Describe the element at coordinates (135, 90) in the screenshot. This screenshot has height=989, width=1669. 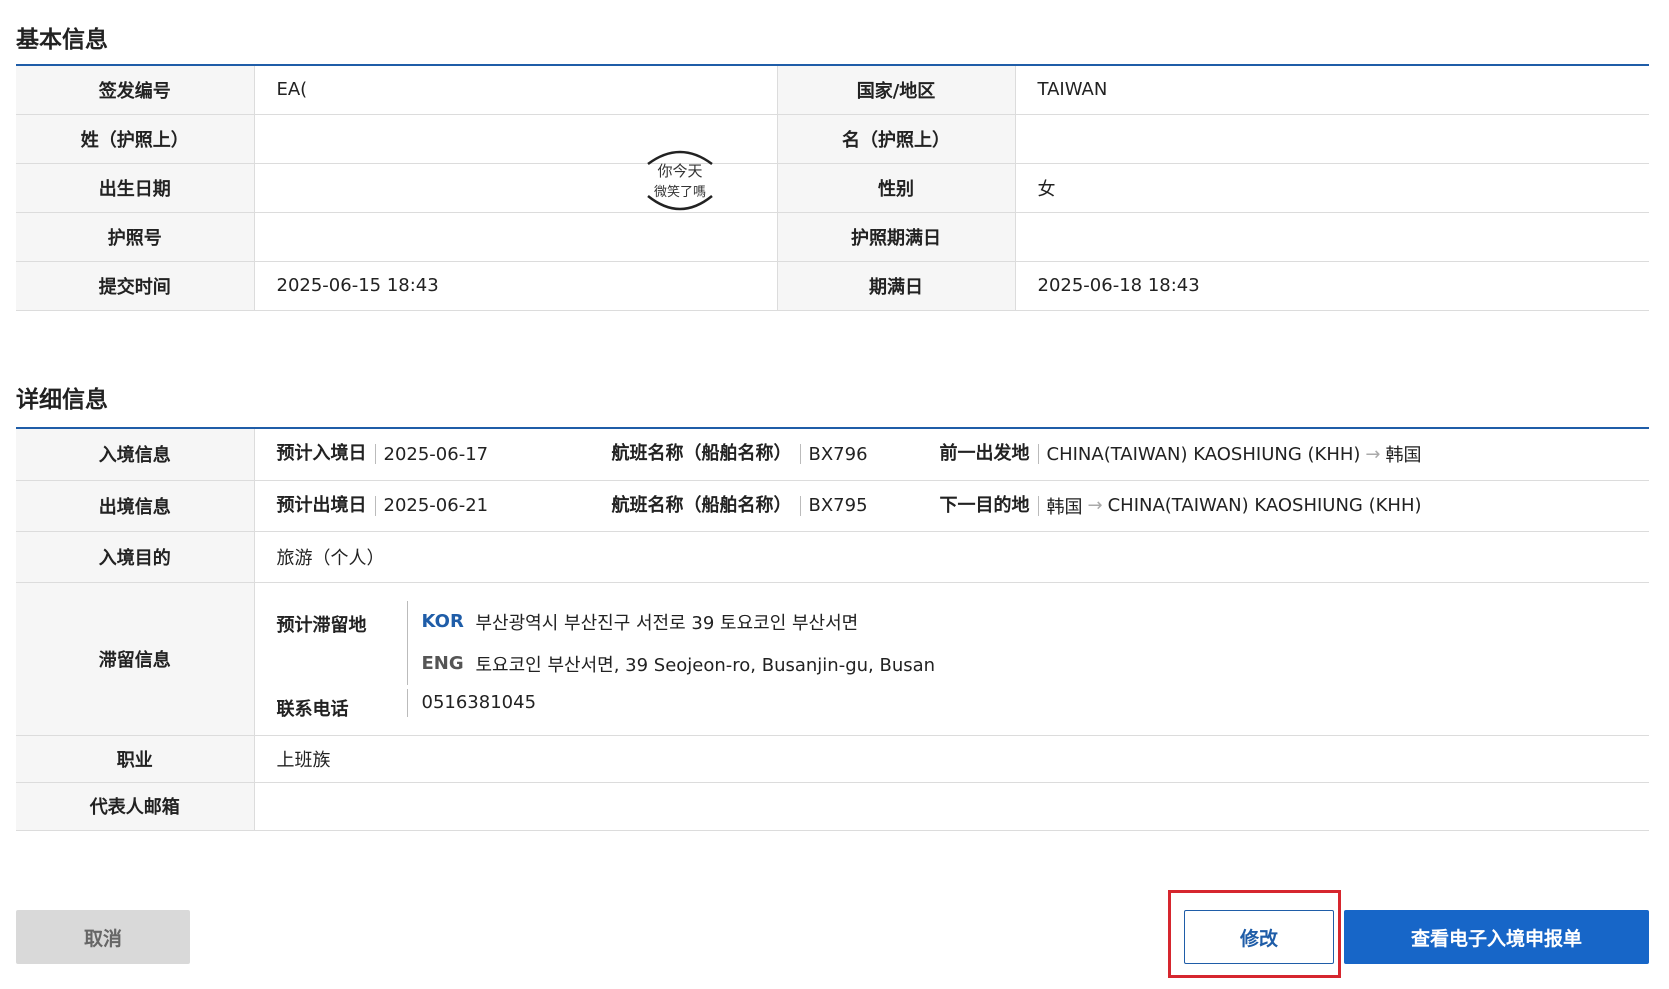
I see `field-label: 签发编号` at that location.